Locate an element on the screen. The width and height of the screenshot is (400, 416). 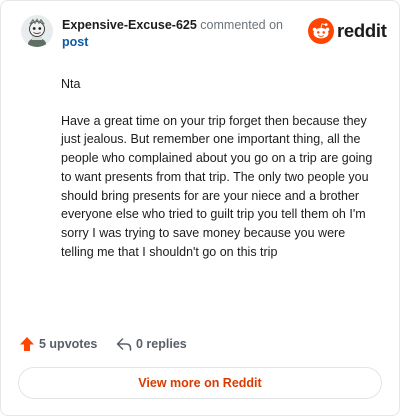
reddit-wordmark: reddit is located at coordinates (362, 30).